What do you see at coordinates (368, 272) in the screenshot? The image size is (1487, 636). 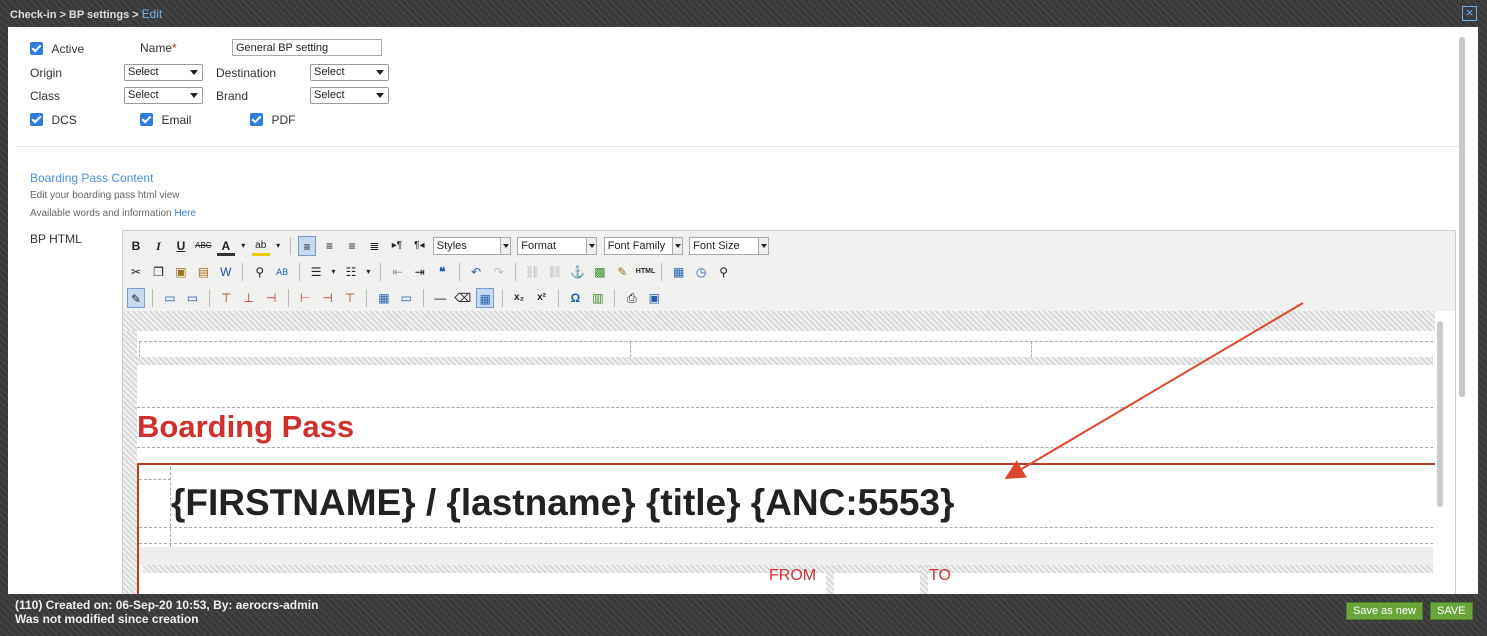 I see `numbered-list-dropdown-icon: ▾` at bounding box center [368, 272].